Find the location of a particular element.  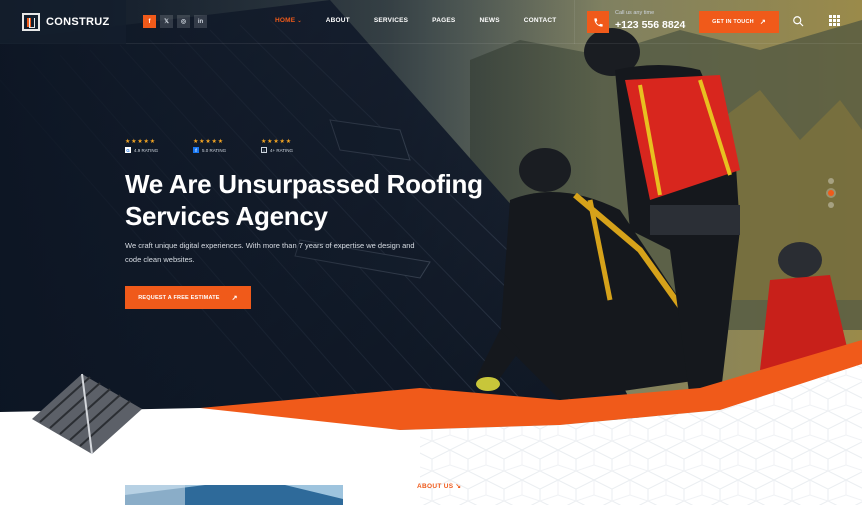

get-in-touch-button: GET IN TOUCH ↗ is located at coordinates (739, 22).